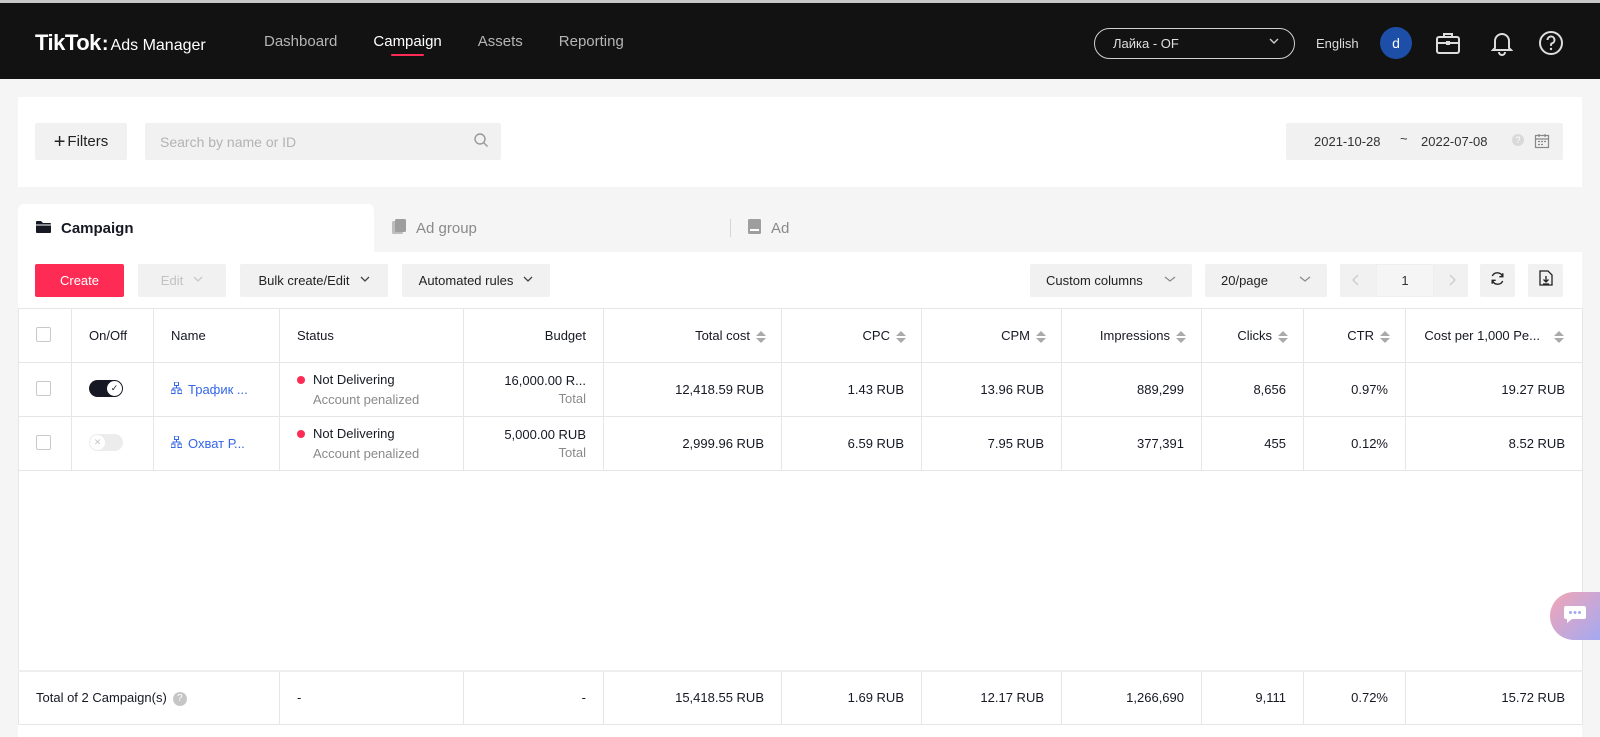  Describe the element at coordinates (366, 399) in the screenshot. I see `status-subtext: Account penalized` at that location.